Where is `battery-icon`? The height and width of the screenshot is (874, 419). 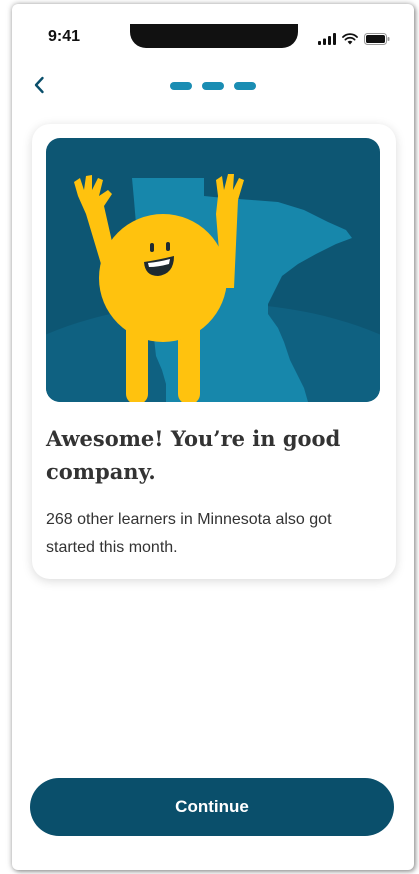 battery-icon is located at coordinates (377, 41).